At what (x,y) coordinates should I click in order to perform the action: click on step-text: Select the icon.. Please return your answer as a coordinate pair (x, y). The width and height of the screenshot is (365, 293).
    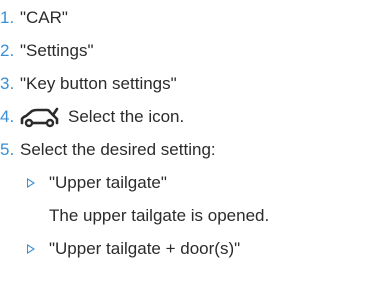
    Looking at the image, I should click on (126, 116).